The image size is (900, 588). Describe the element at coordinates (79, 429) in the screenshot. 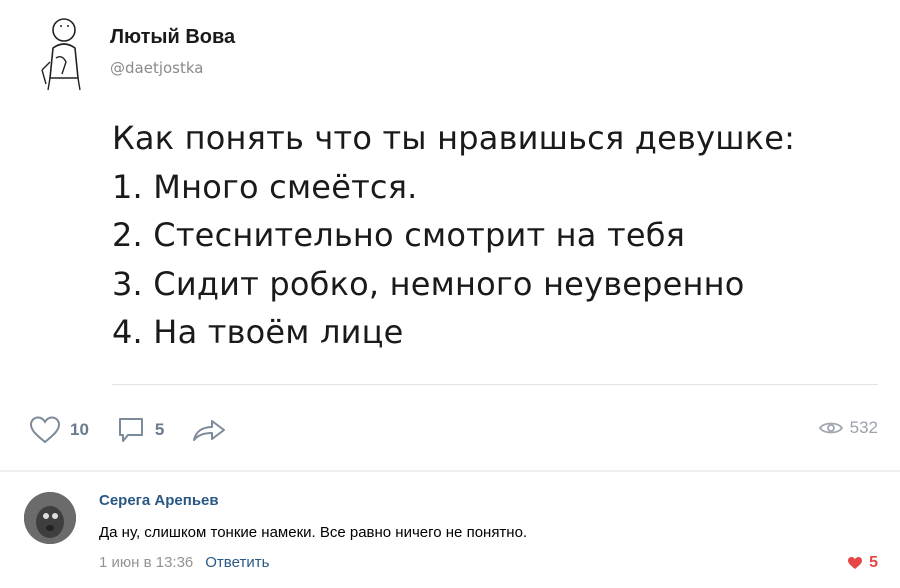

I see `like-count: 10` at that location.